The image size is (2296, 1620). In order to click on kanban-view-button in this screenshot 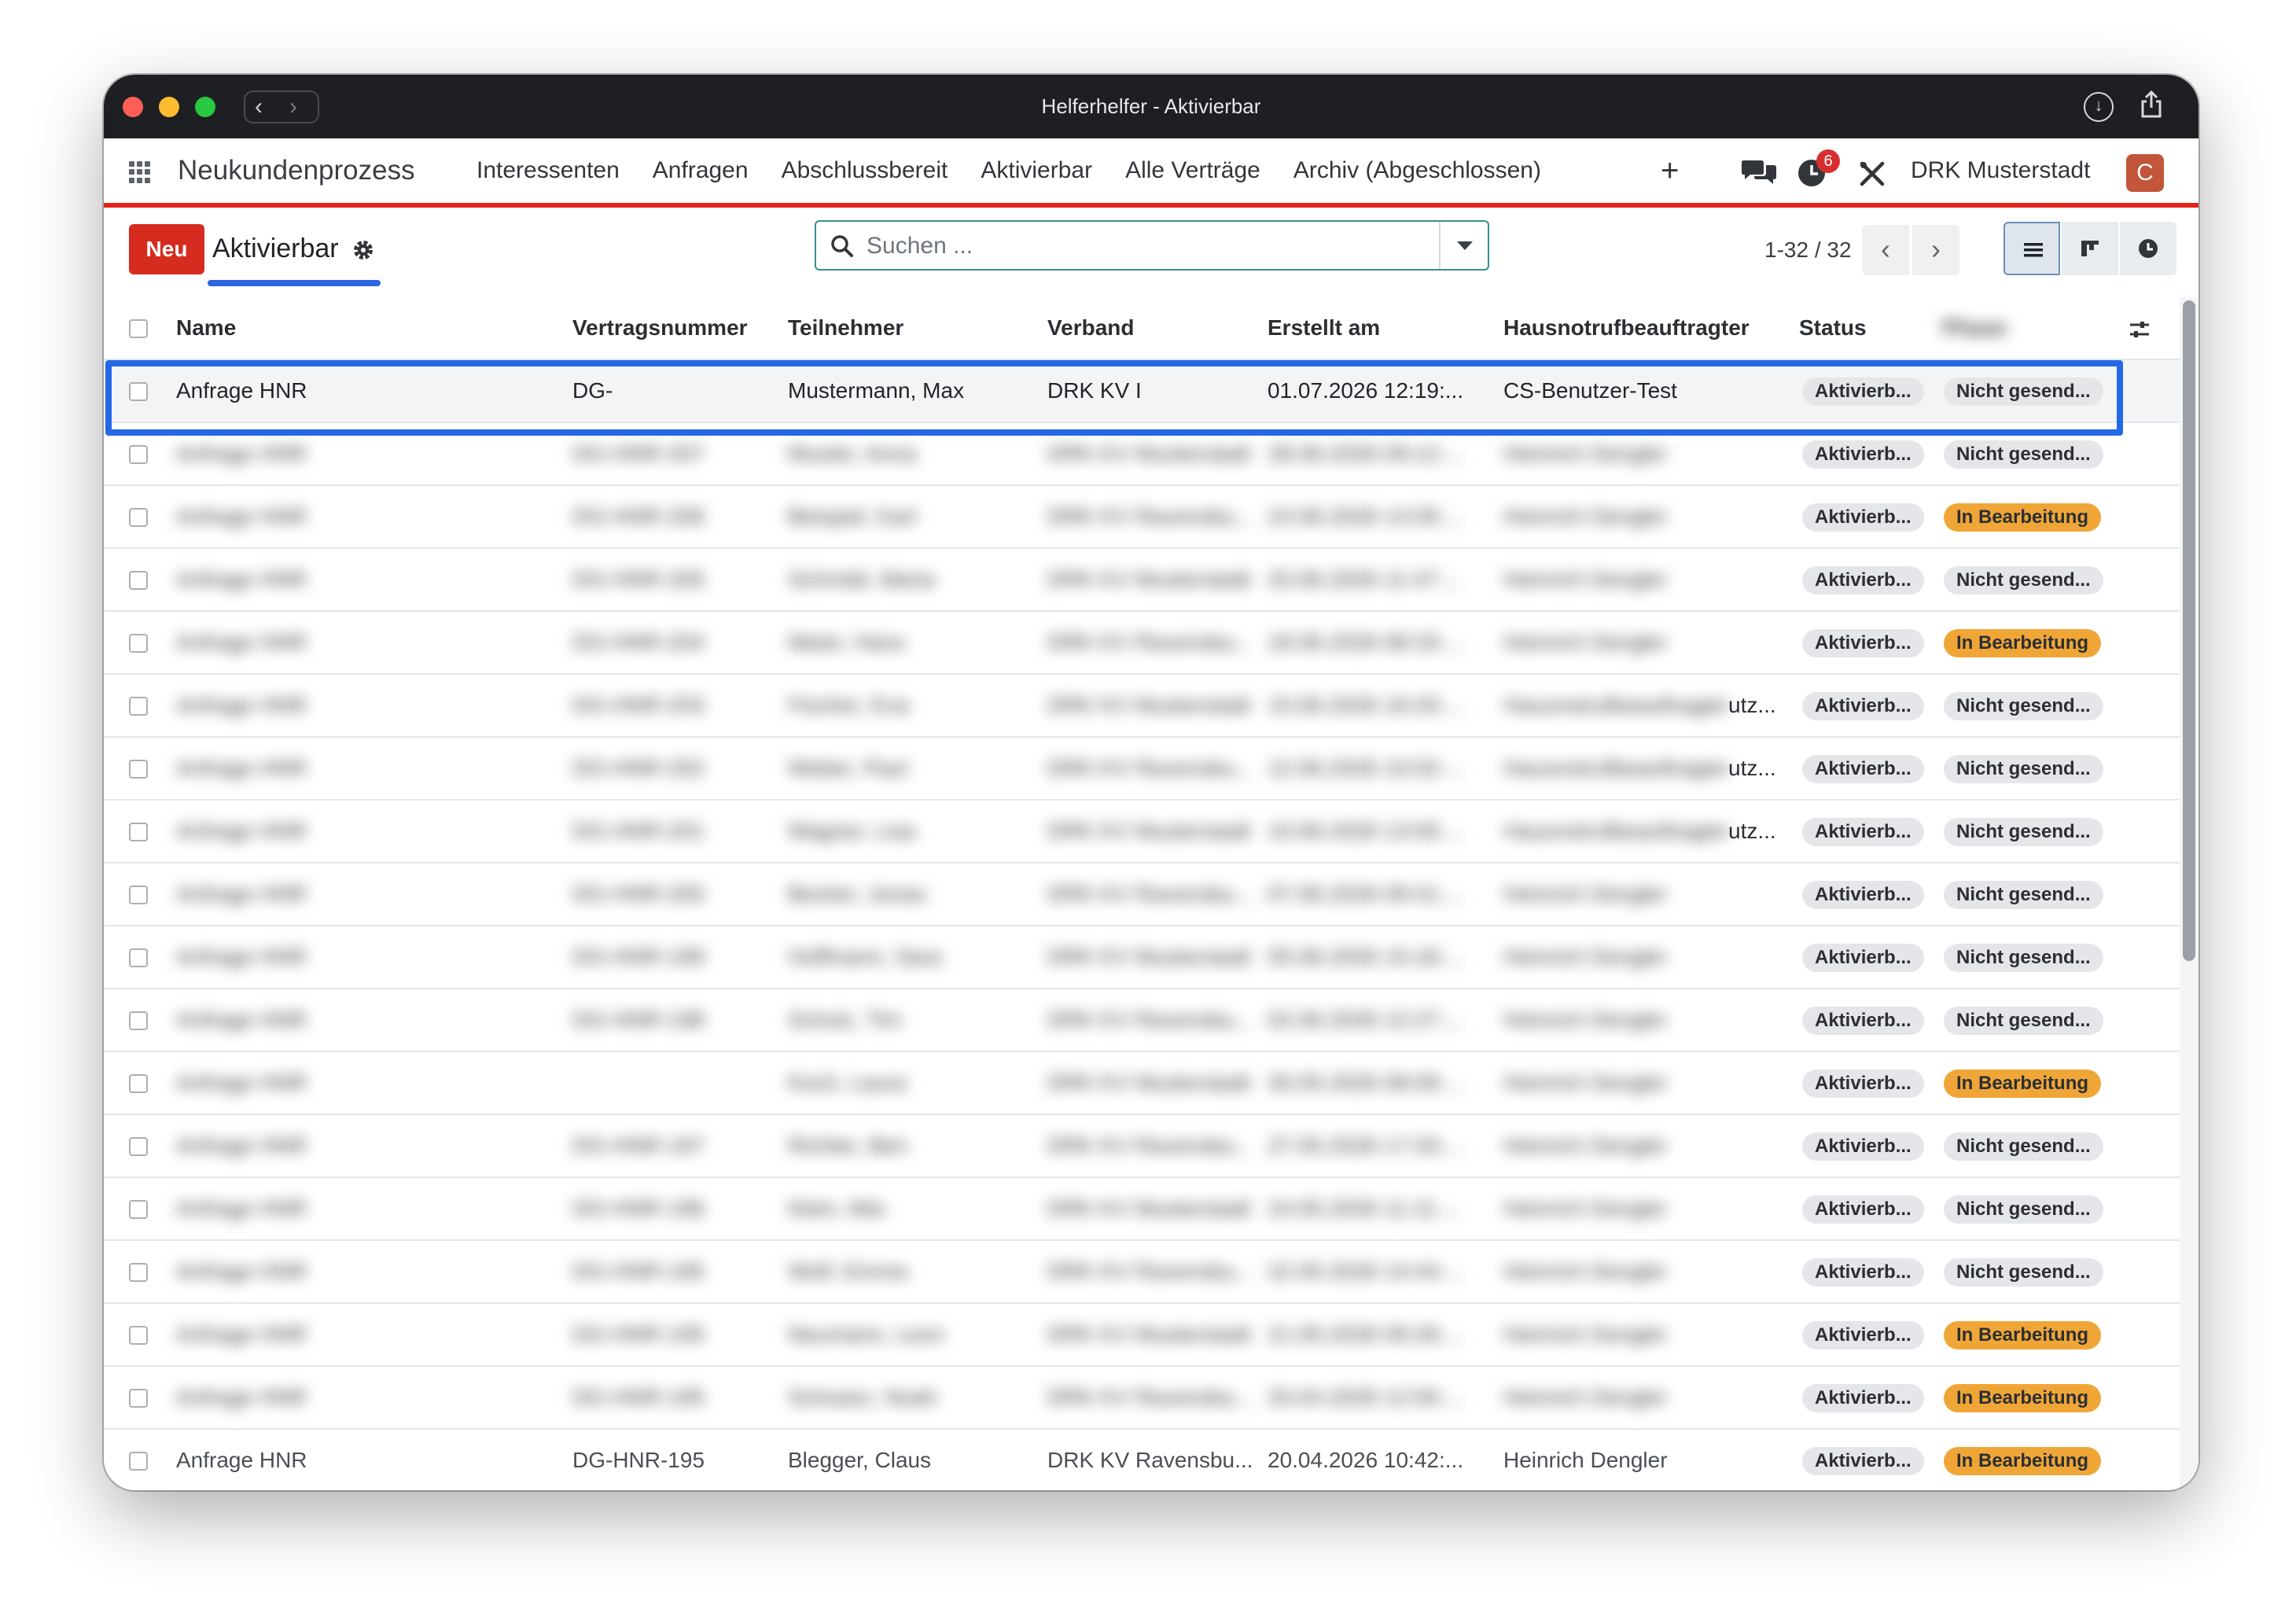, I will do `click(2090, 249)`.